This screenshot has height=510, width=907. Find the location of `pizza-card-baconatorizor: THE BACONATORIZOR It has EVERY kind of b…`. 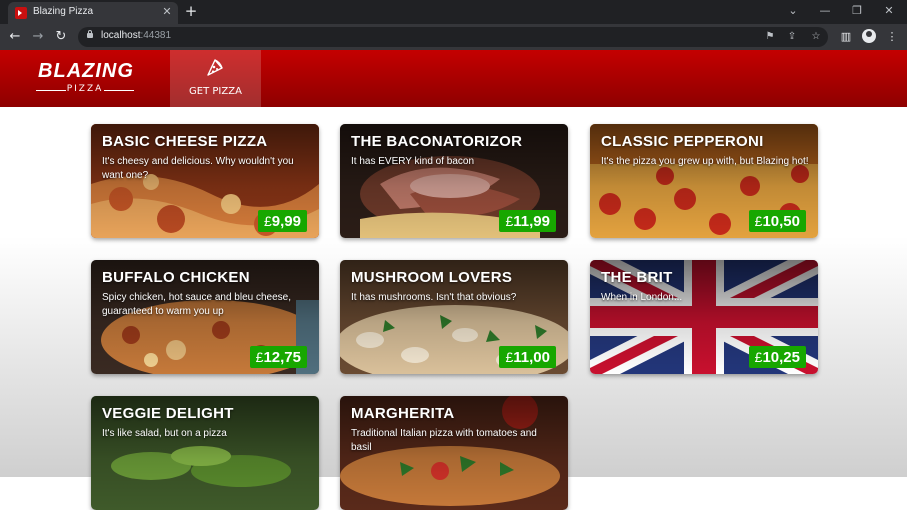

pizza-card-baconatorizor: THE BACONATORIZOR It has EVERY kind of b… is located at coordinates (454, 181).